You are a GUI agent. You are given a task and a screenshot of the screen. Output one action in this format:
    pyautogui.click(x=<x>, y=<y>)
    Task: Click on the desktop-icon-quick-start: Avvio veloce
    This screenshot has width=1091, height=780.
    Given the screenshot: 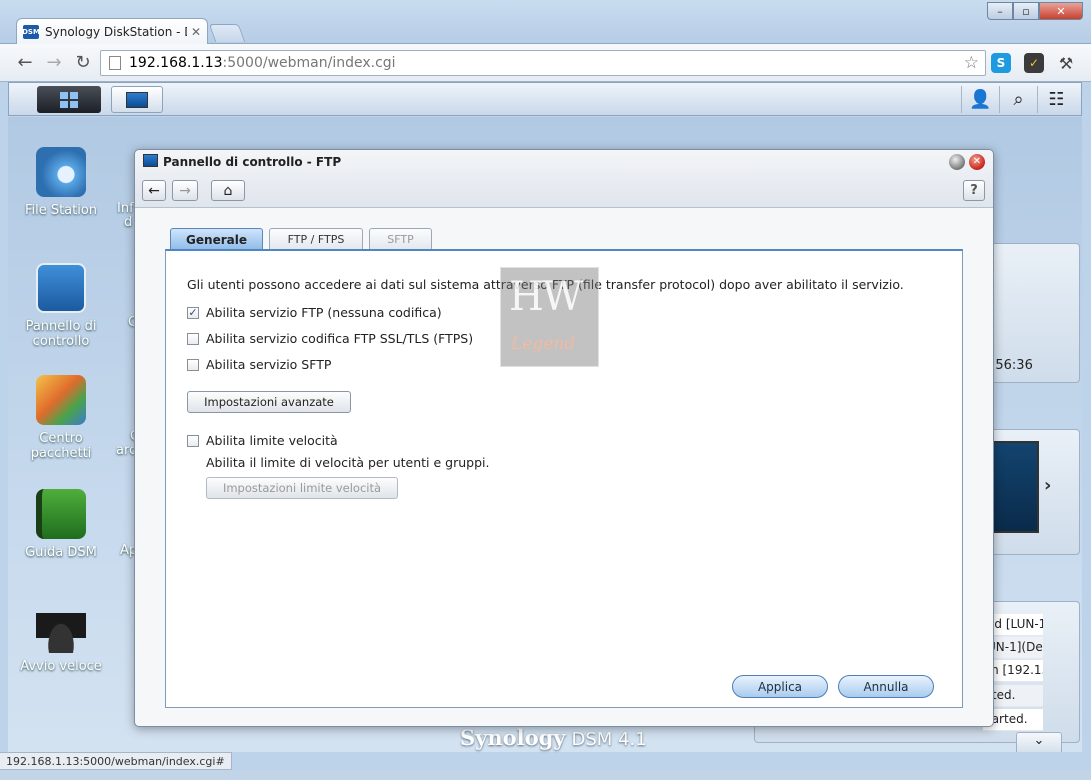 What is the action you would take?
    pyautogui.click(x=61, y=638)
    